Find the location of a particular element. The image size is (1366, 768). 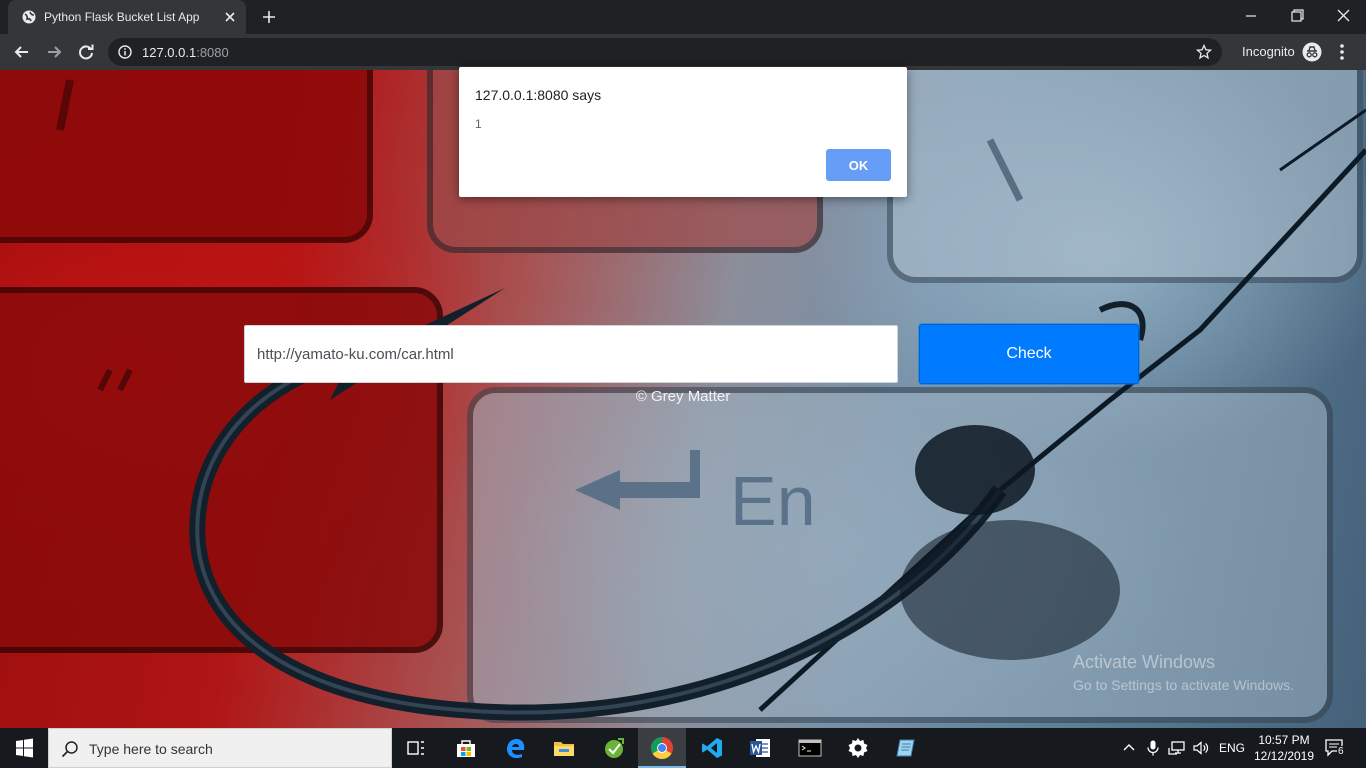

action-center-button: 6 is located at coordinates (1335, 748).